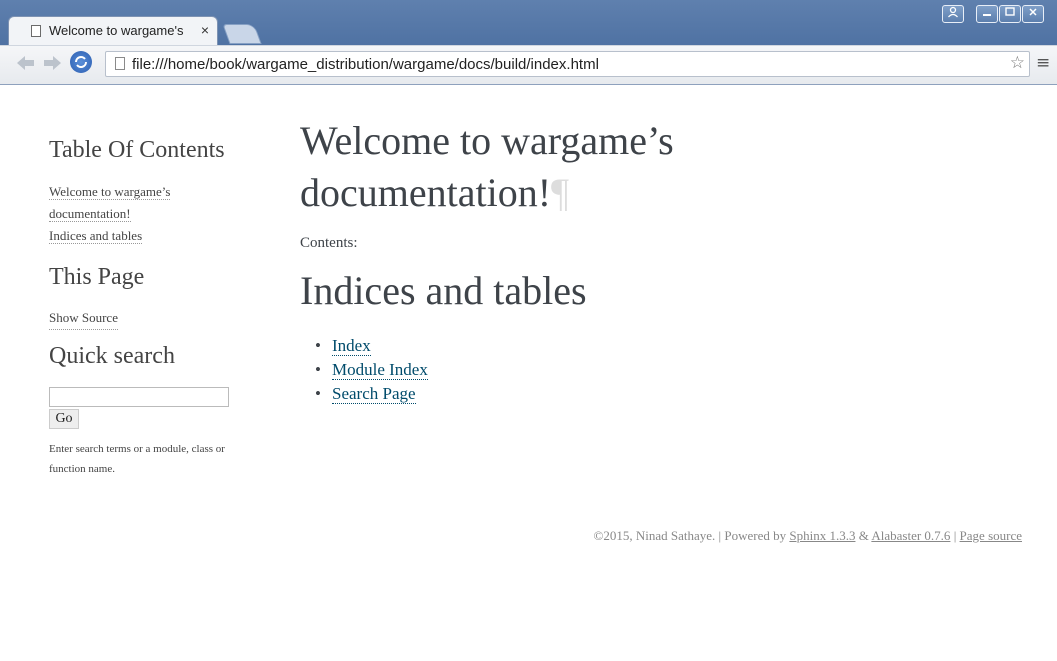  What do you see at coordinates (110, 203) in the screenshot?
I see `toc-item-welcome: Welcome to wargame’s documentation!` at bounding box center [110, 203].